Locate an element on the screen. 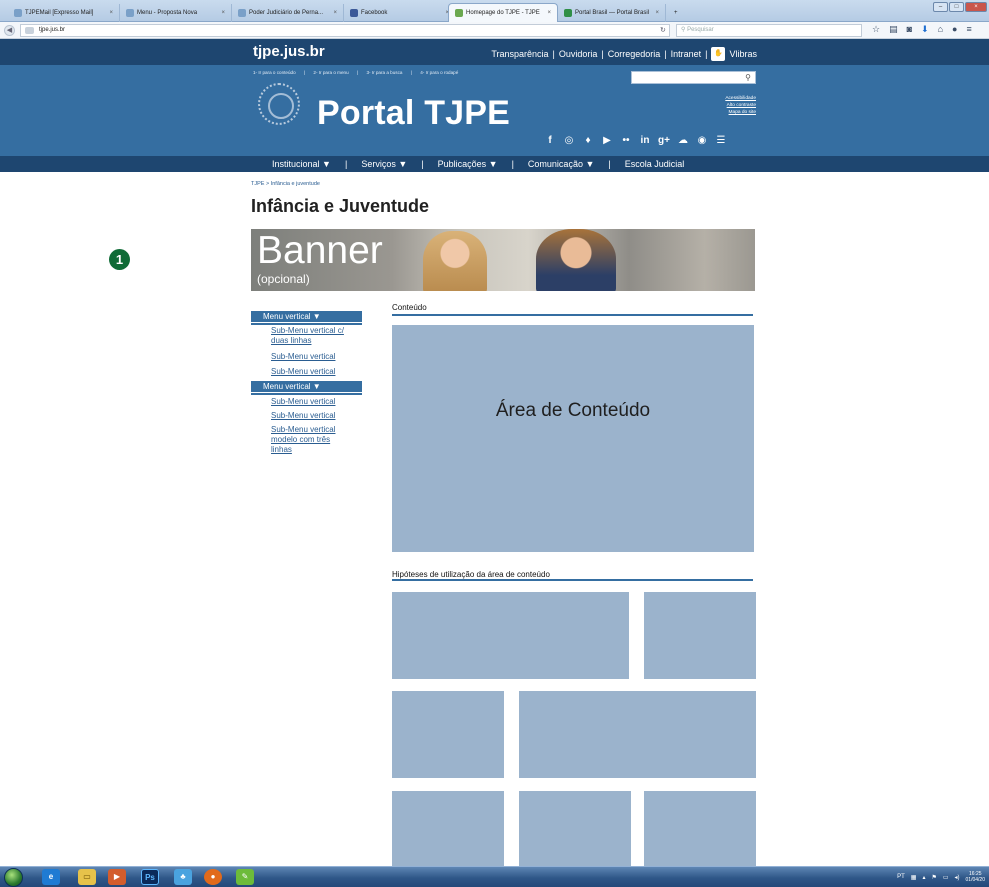  pocket-icon: ◙ is located at coordinates (909, 29).